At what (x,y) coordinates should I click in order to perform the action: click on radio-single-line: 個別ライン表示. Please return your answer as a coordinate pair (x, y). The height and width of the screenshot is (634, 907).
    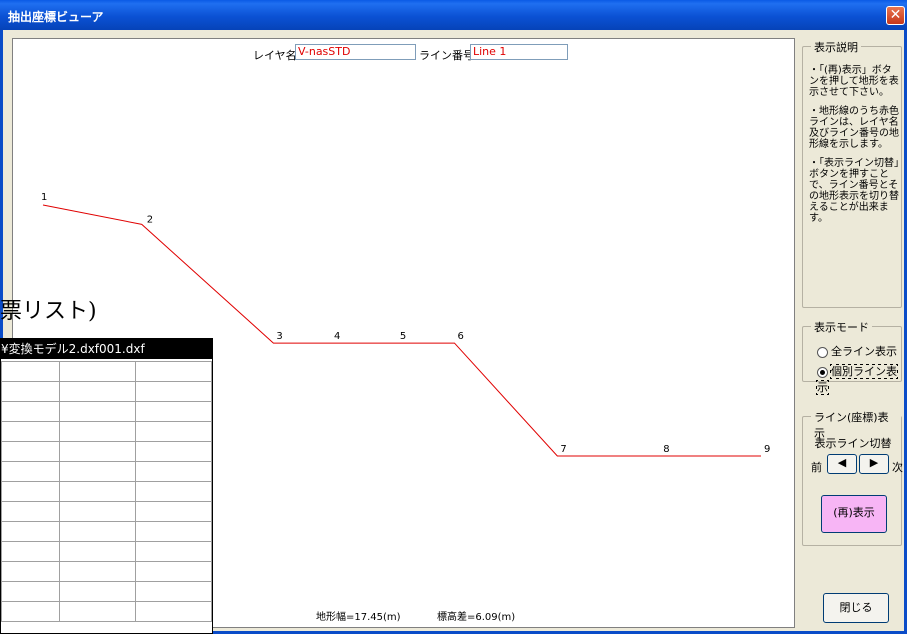
    Looking at the image, I should click on (858, 379).